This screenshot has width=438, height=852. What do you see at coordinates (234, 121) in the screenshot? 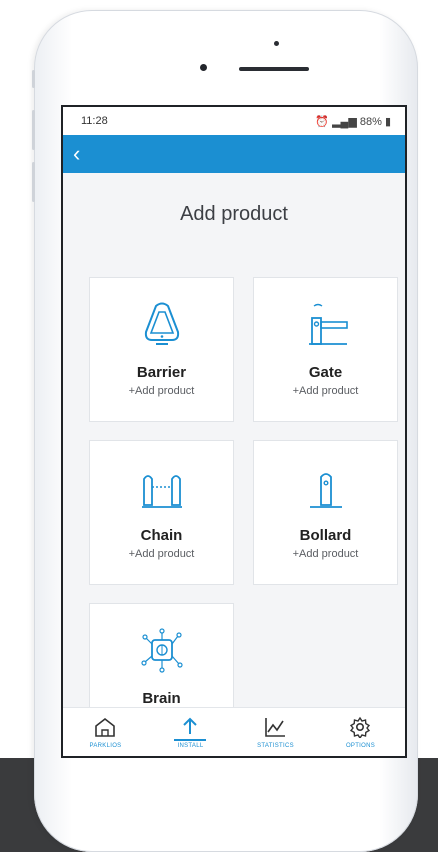
I see `status-bar: 11:28 ⏰ ▂▄▆ 88% ▮` at bounding box center [234, 121].